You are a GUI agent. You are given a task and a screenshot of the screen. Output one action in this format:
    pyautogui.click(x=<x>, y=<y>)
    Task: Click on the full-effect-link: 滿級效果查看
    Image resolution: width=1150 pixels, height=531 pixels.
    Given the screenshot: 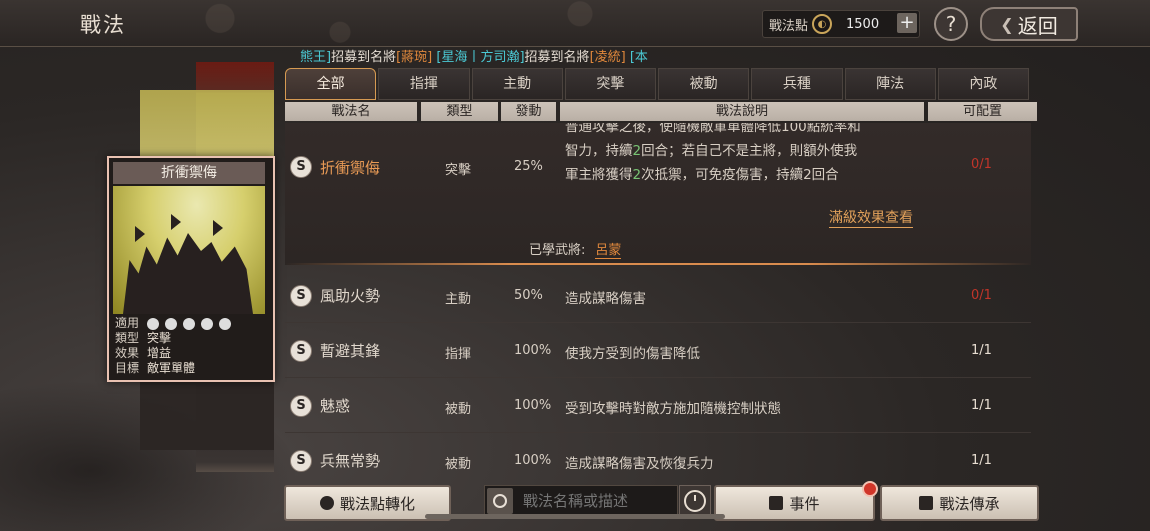 What is the action you would take?
    pyautogui.click(x=871, y=217)
    